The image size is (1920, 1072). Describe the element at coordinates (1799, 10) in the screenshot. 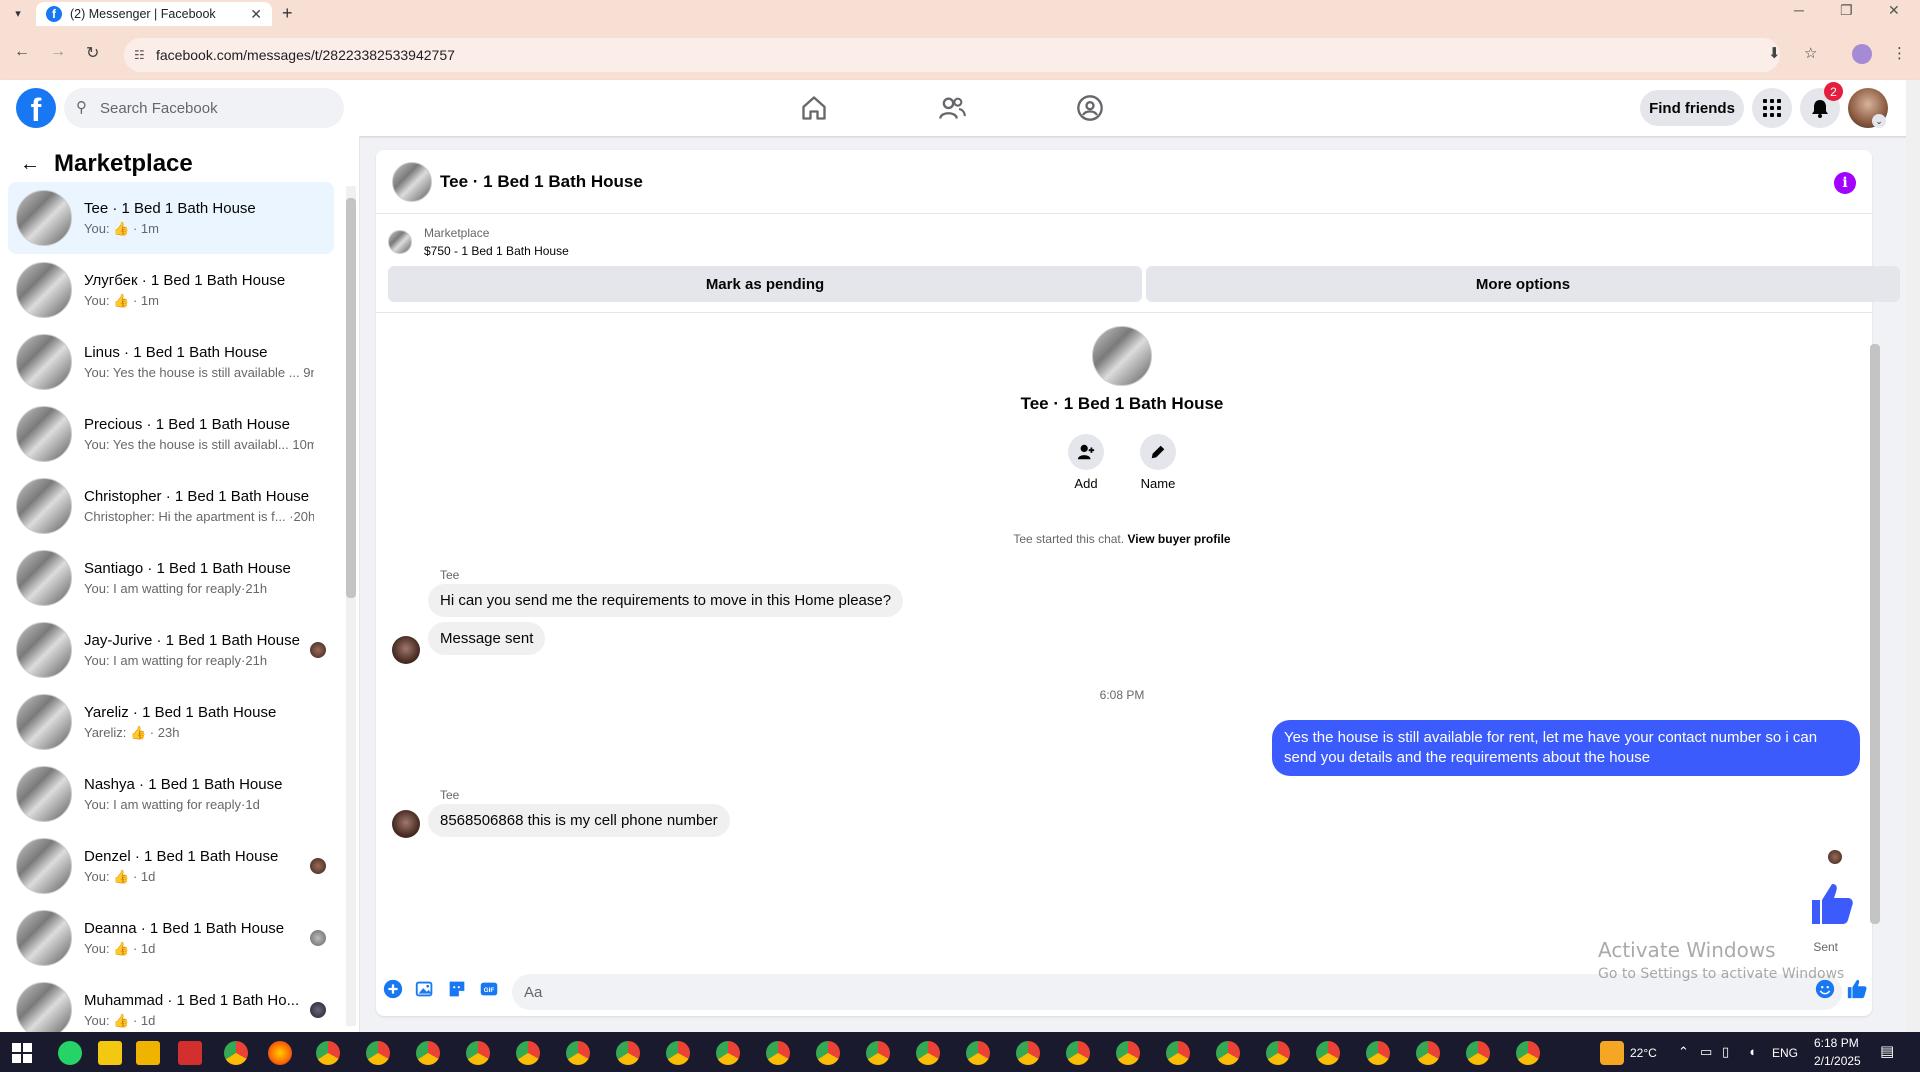

I see `minimize-icon: ─` at that location.